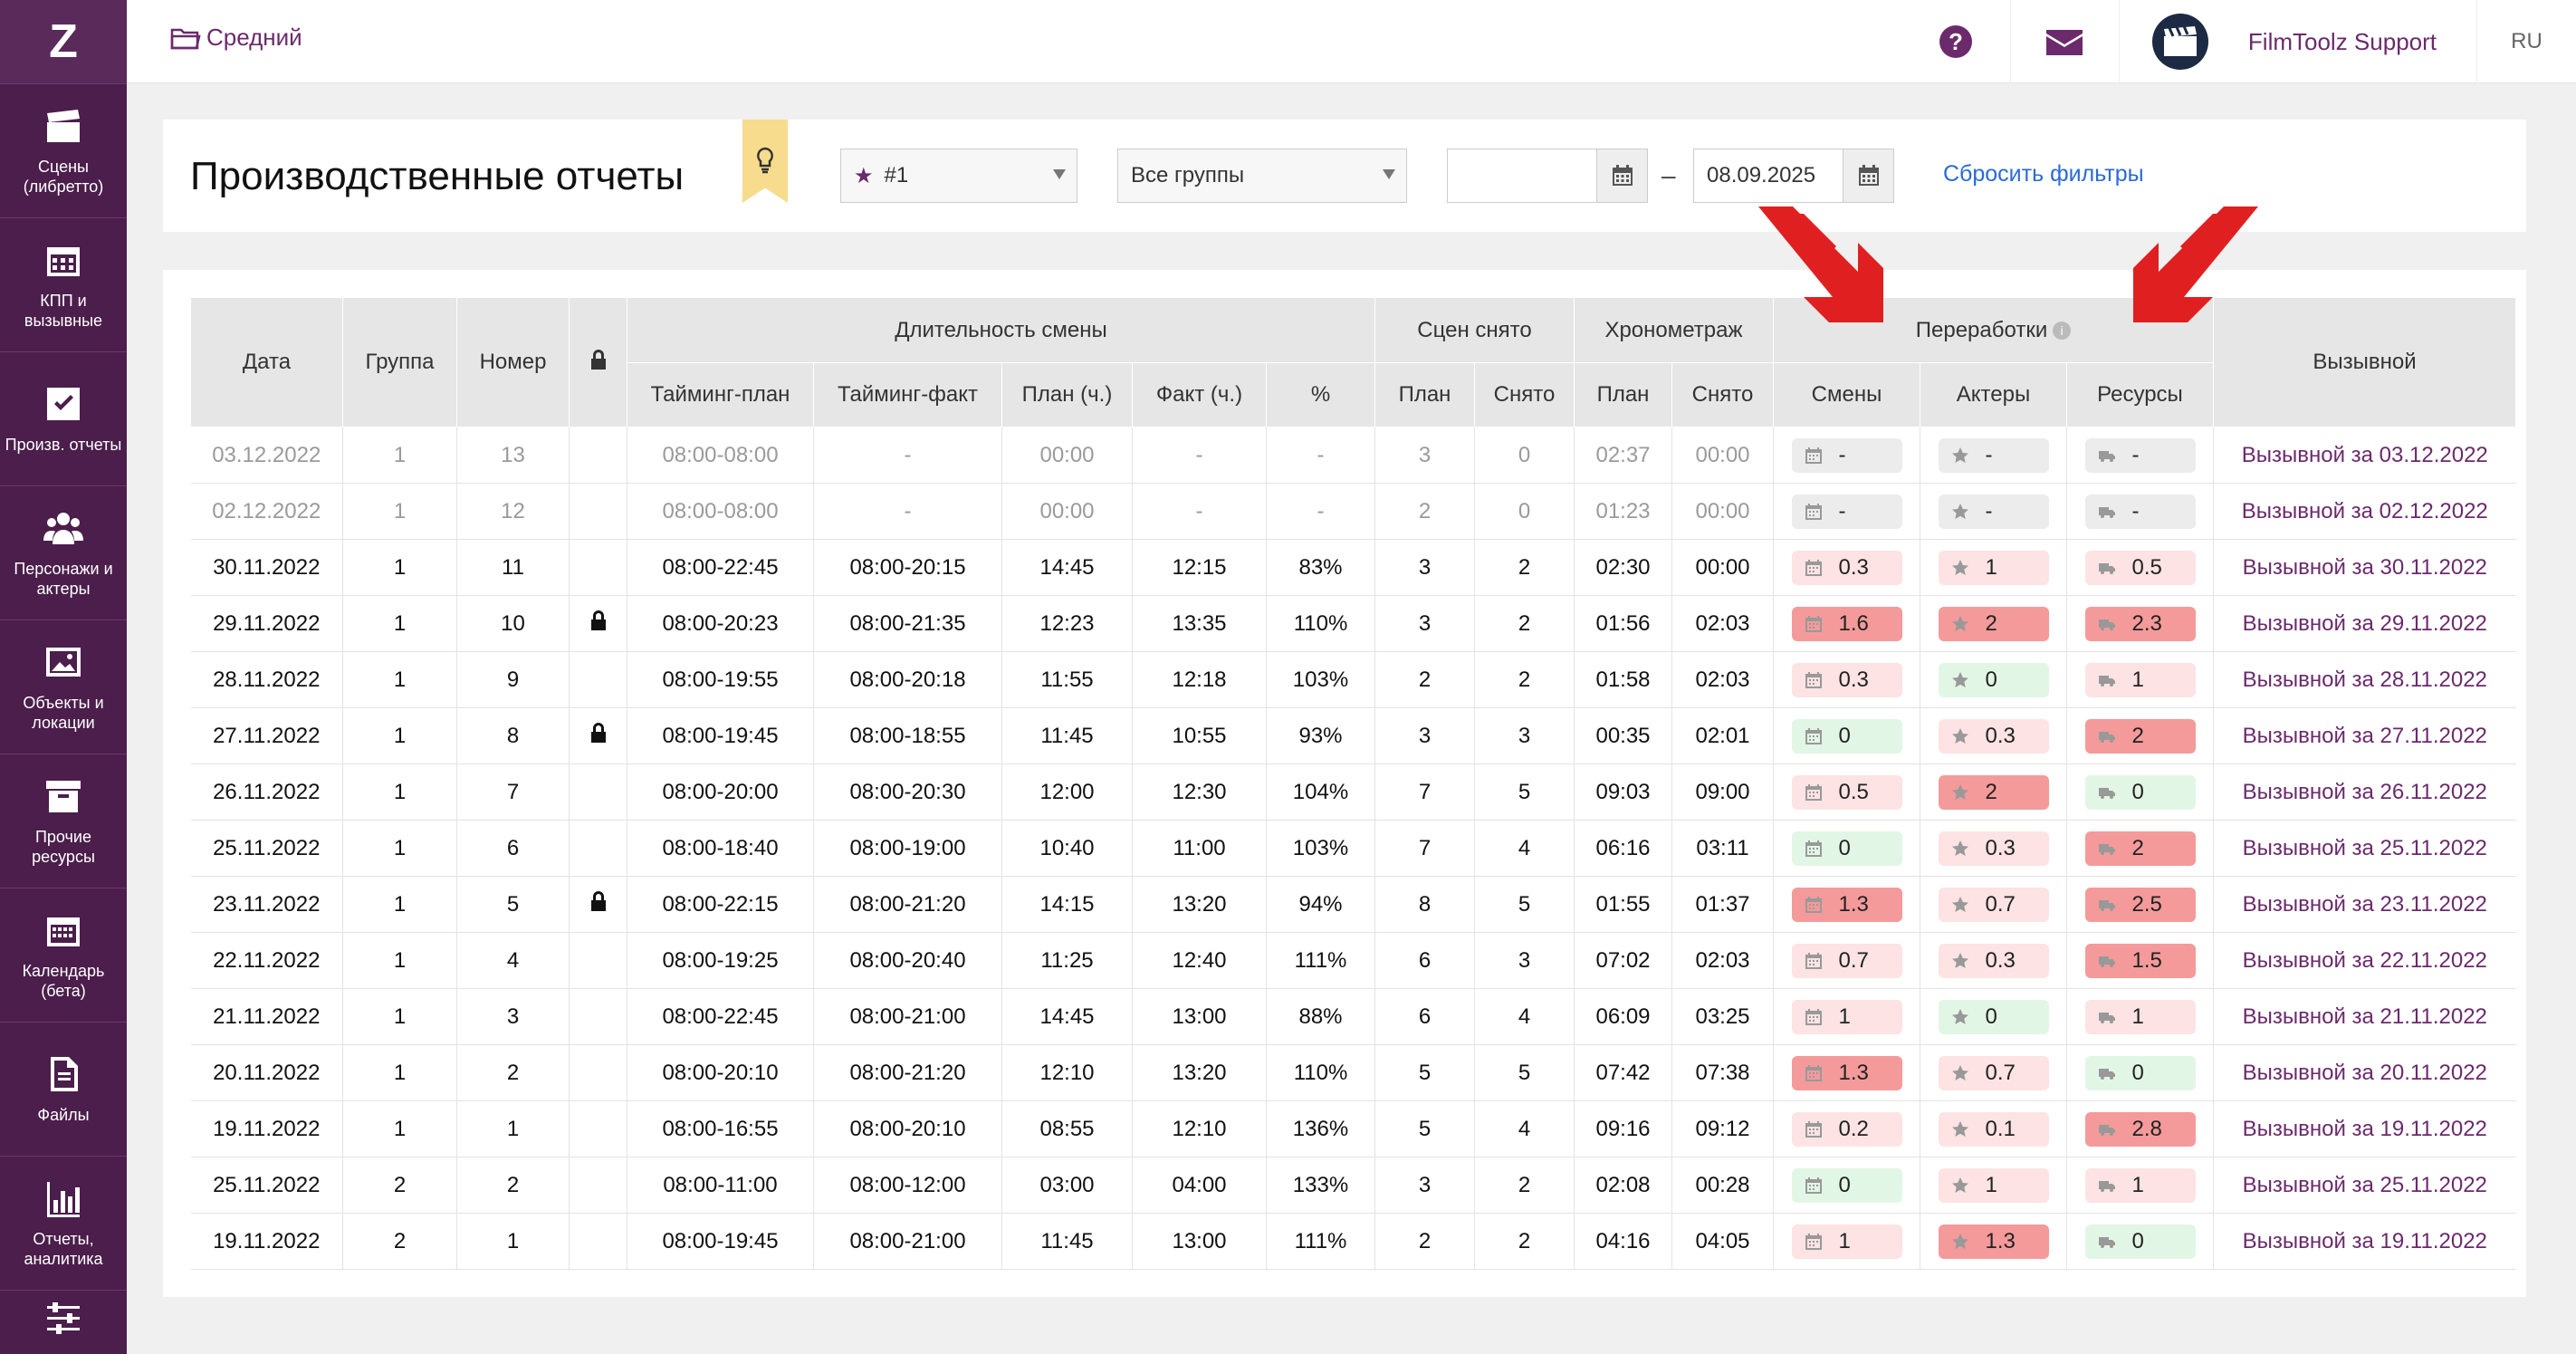 Image resolution: width=2576 pixels, height=1354 pixels. I want to click on language-label: RU, so click(2526, 41).